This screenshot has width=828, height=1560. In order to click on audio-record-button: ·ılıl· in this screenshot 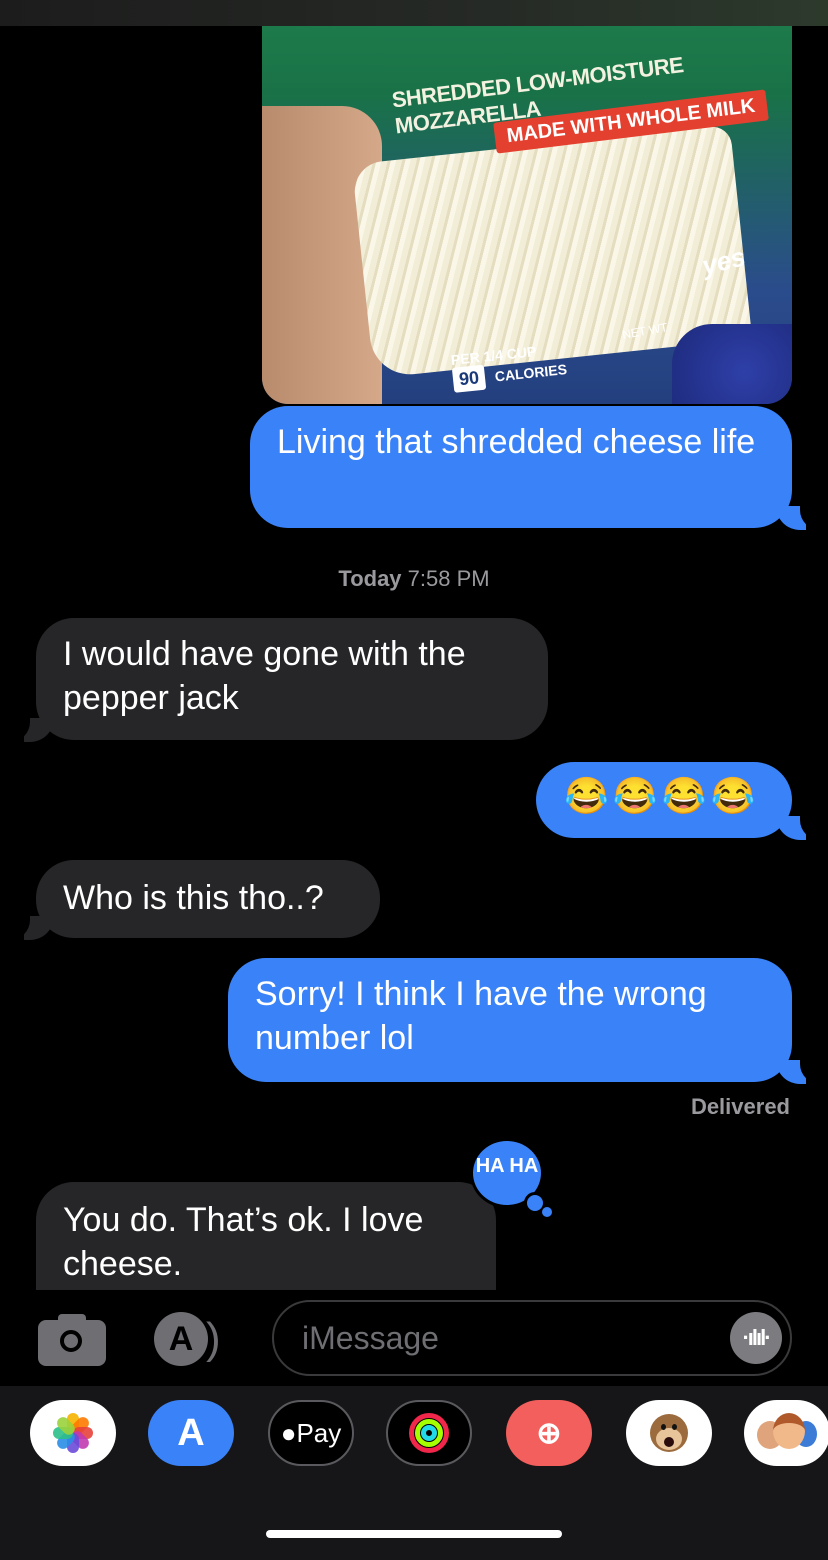, I will do `click(756, 1338)`.